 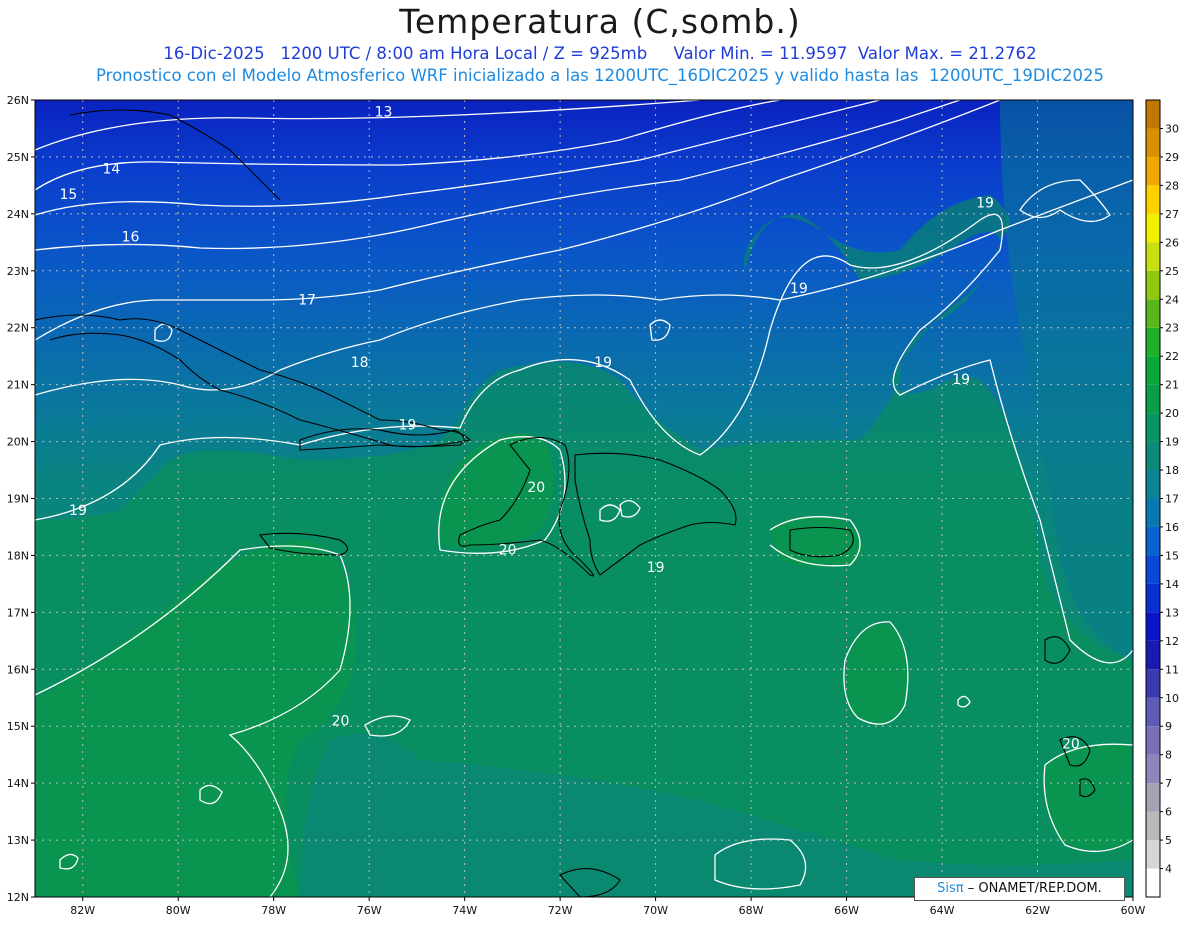 I want to click on colorbar-label: 22, so click(x=1172, y=356).